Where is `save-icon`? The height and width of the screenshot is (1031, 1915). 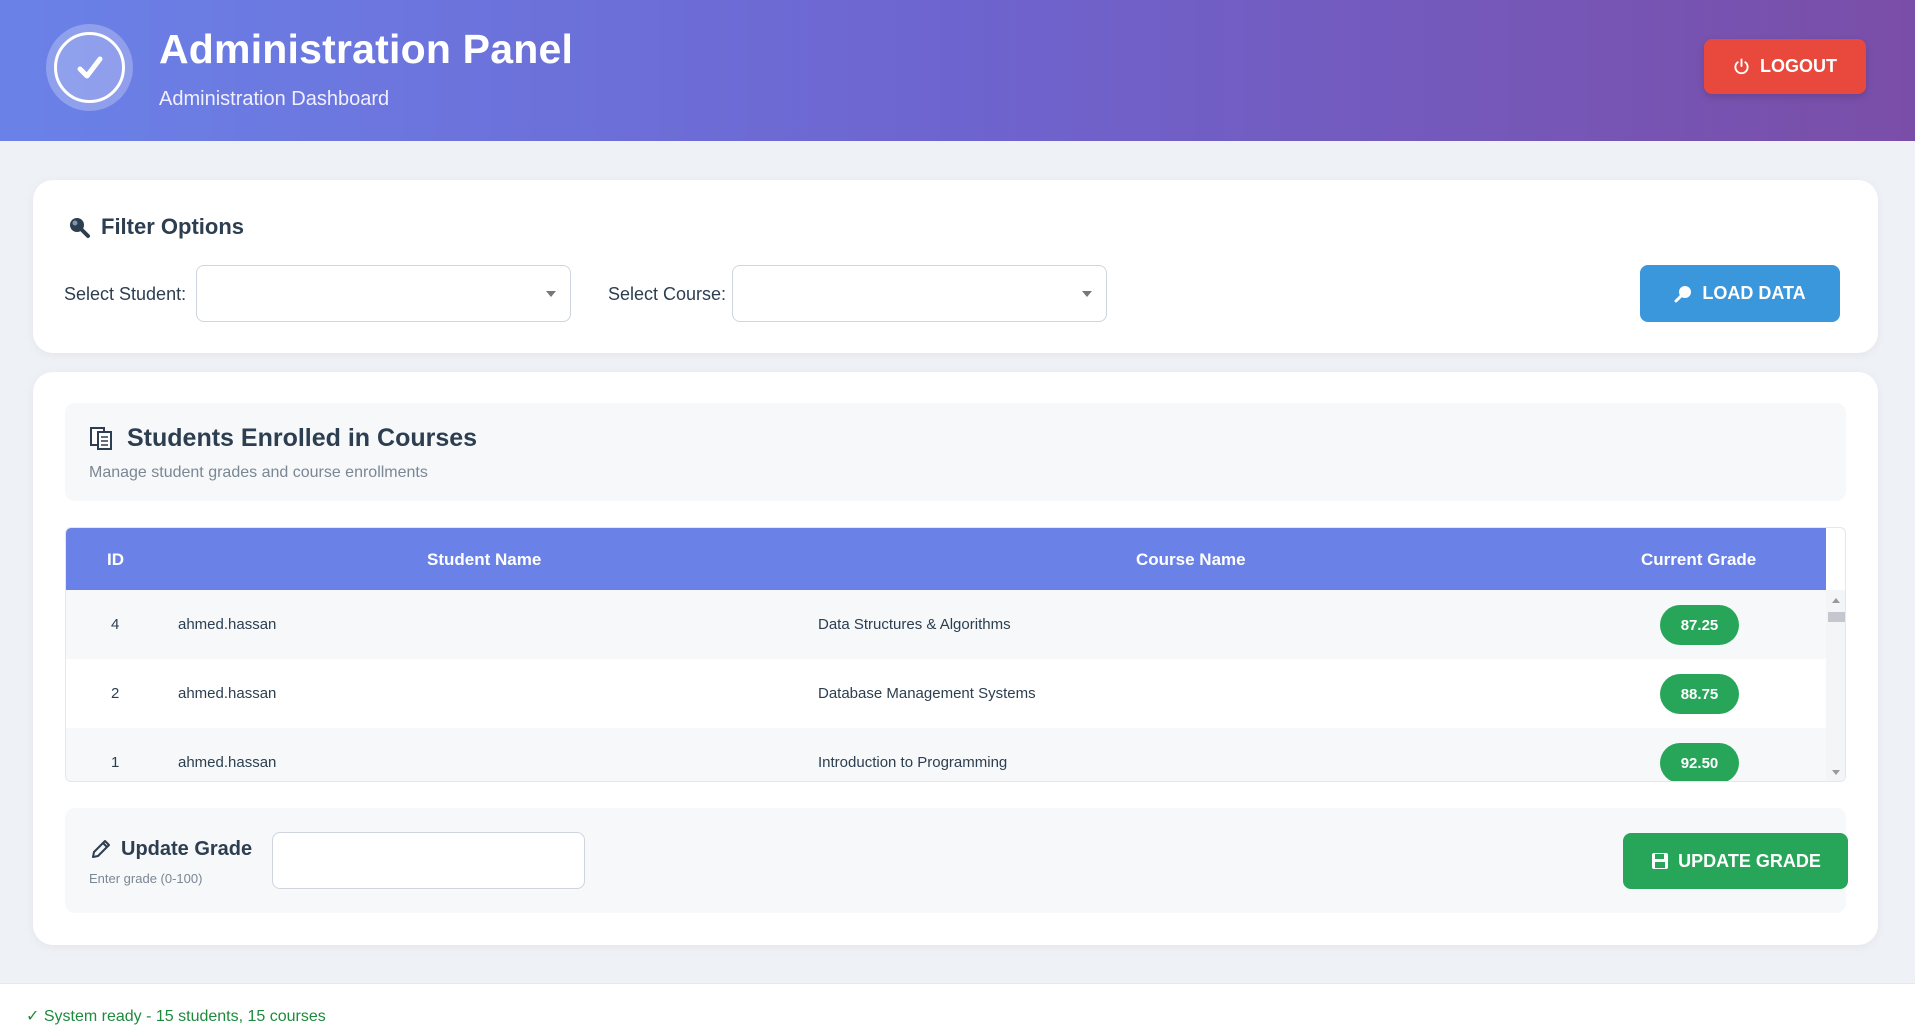 save-icon is located at coordinates (1660, 861).